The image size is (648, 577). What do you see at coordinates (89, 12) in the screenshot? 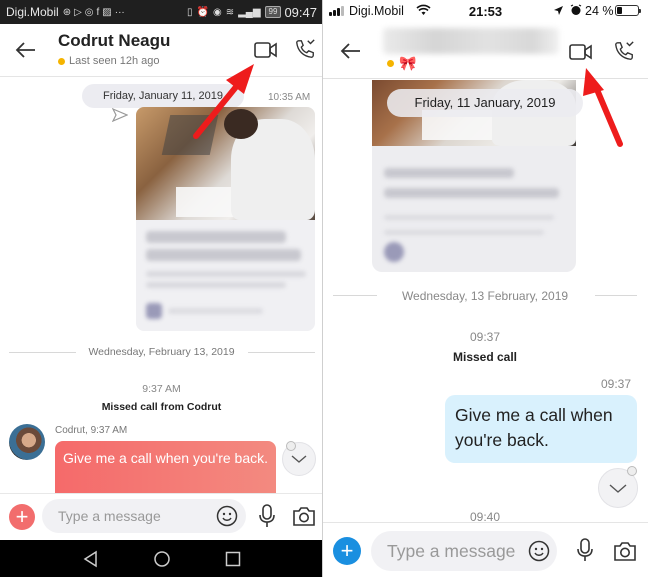
I see `whatsapp-icon: ◎` at bounding box center [89, 12].